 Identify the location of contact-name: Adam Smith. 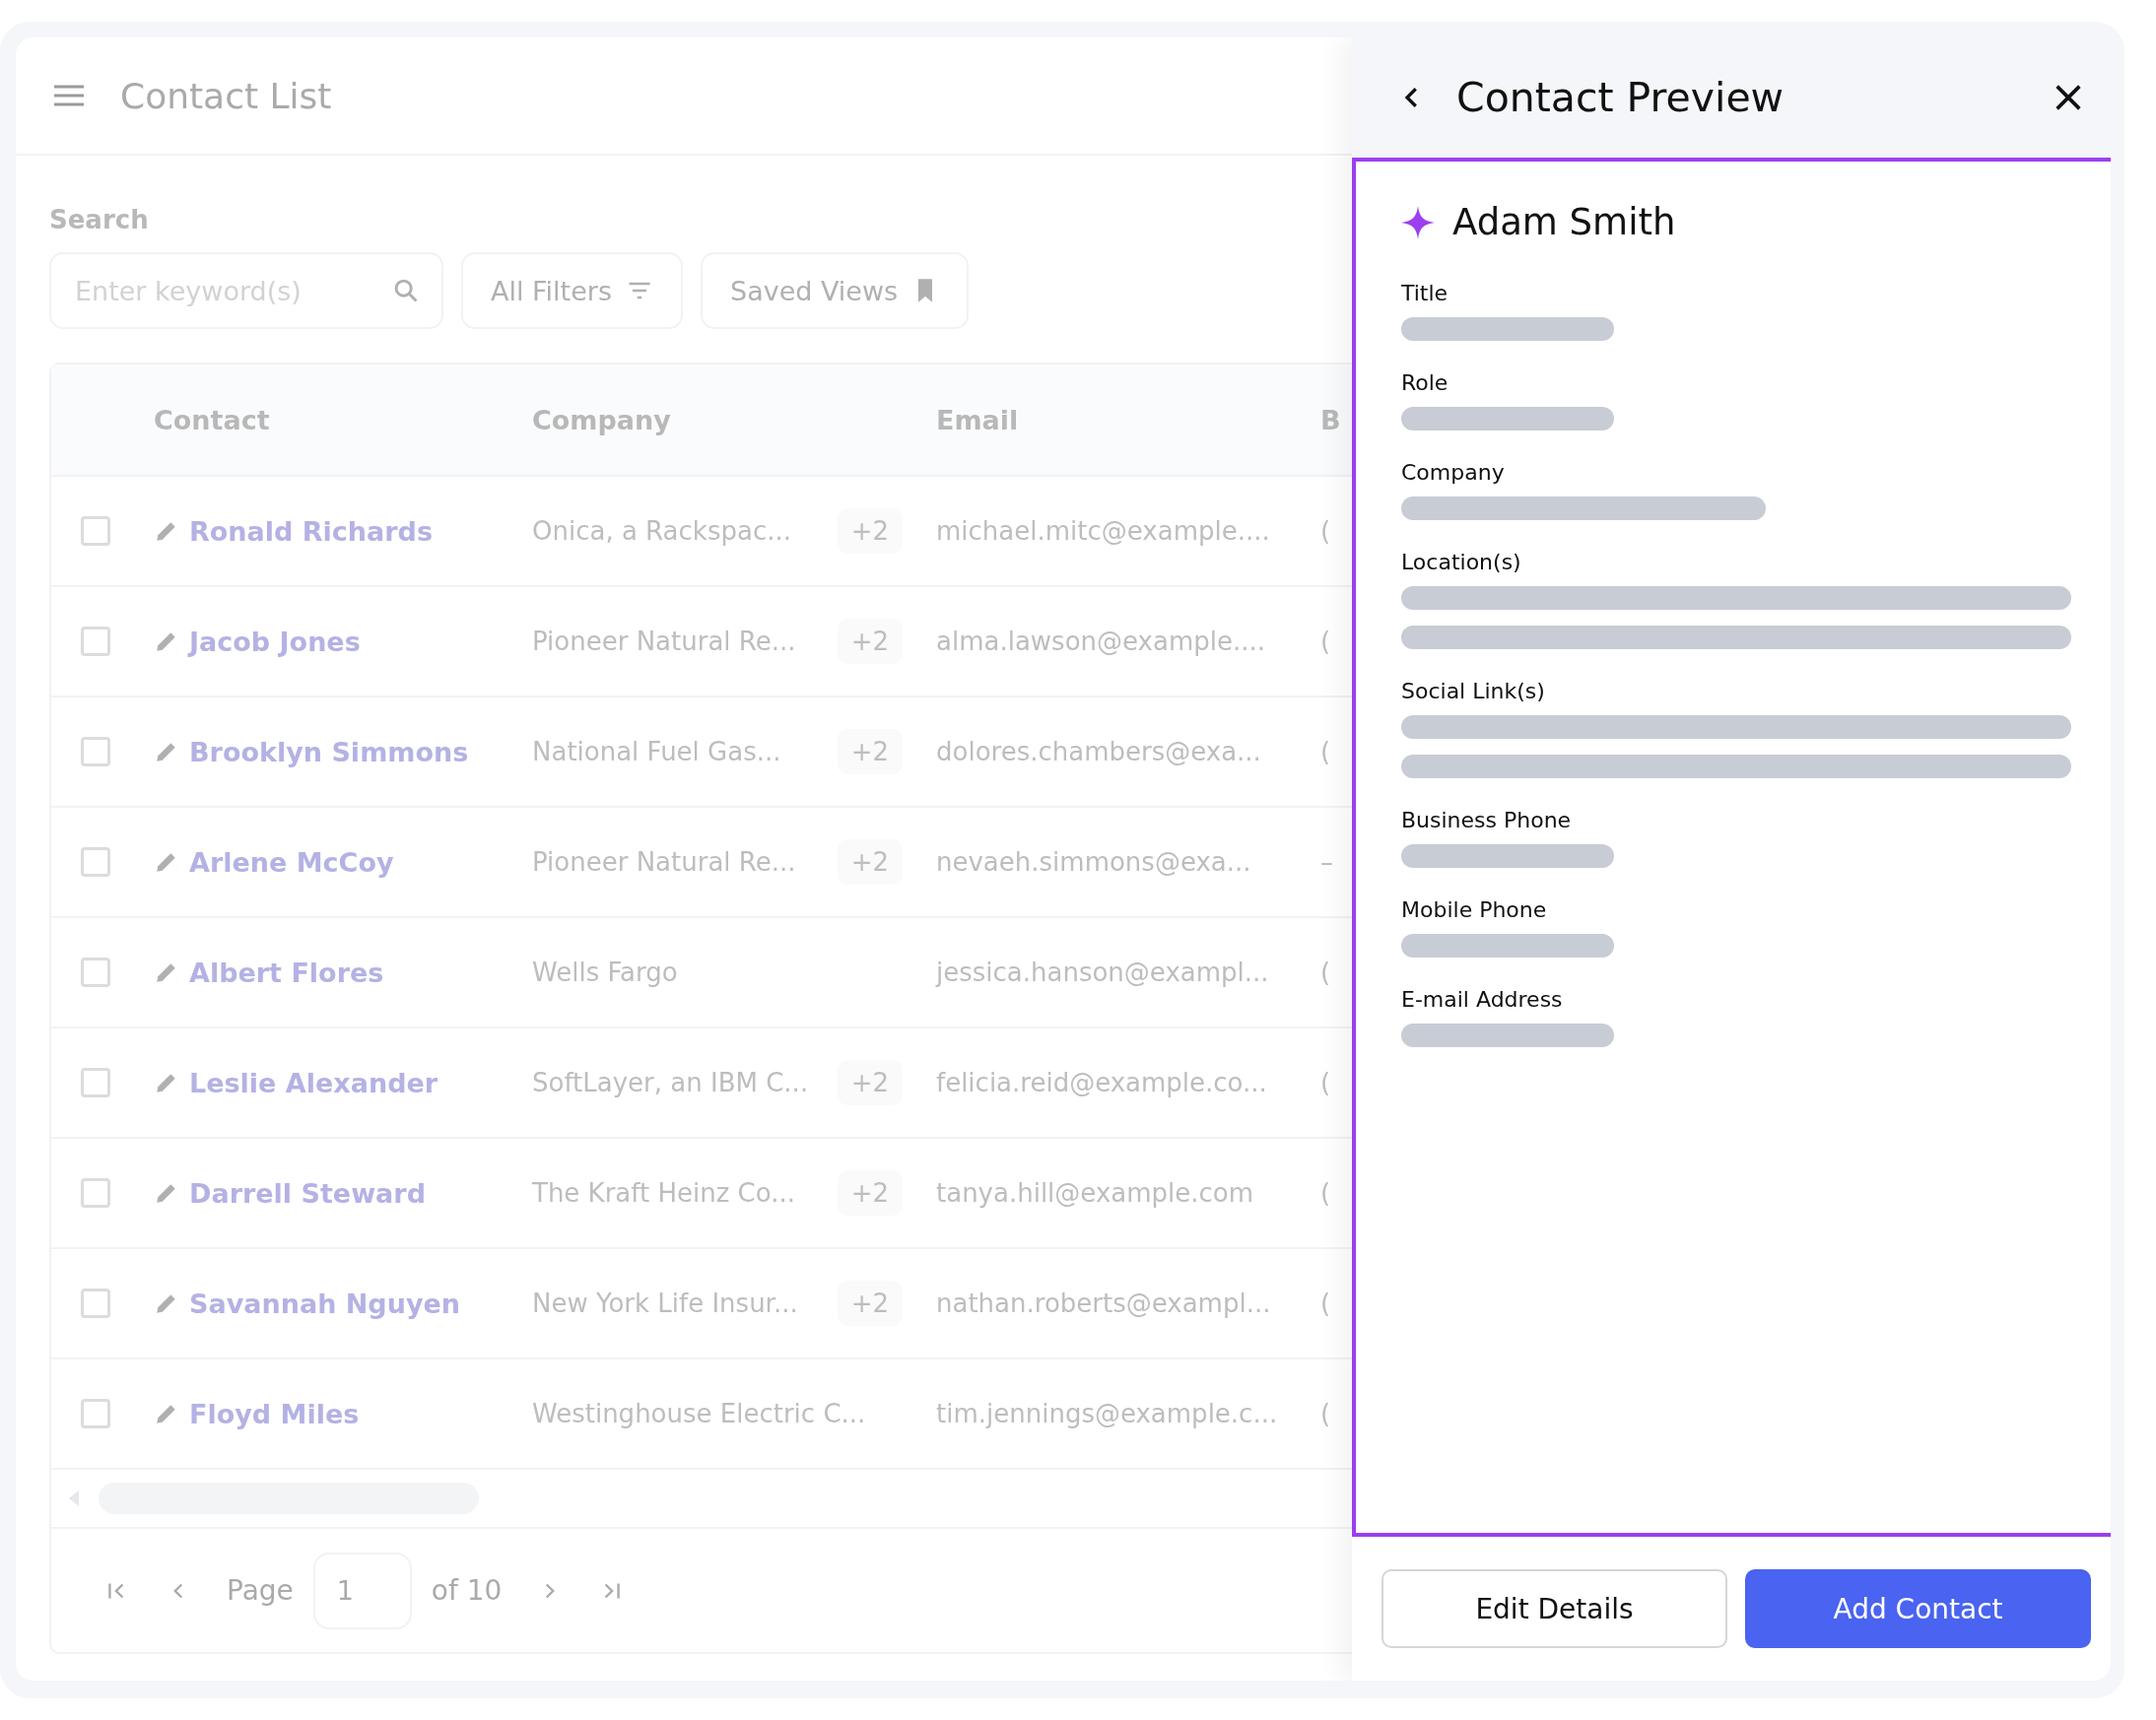
(1564, 222).